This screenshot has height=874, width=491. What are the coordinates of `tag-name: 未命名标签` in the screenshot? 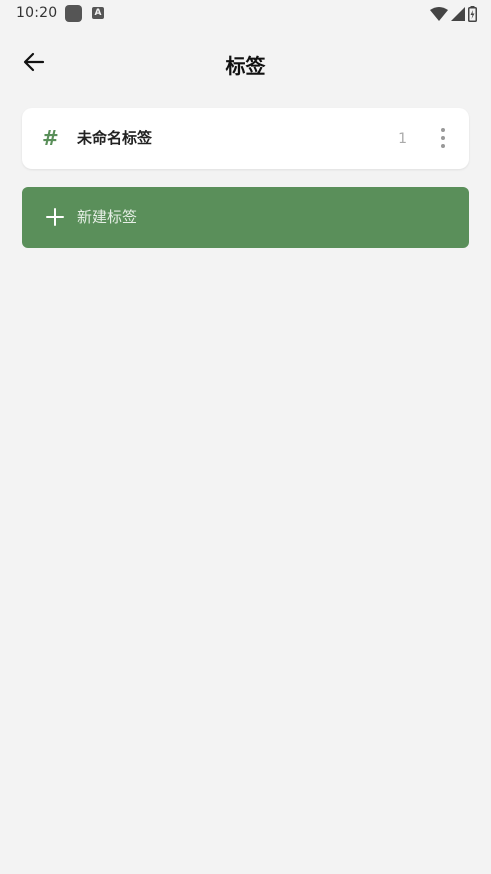 It's located at (115, 138).